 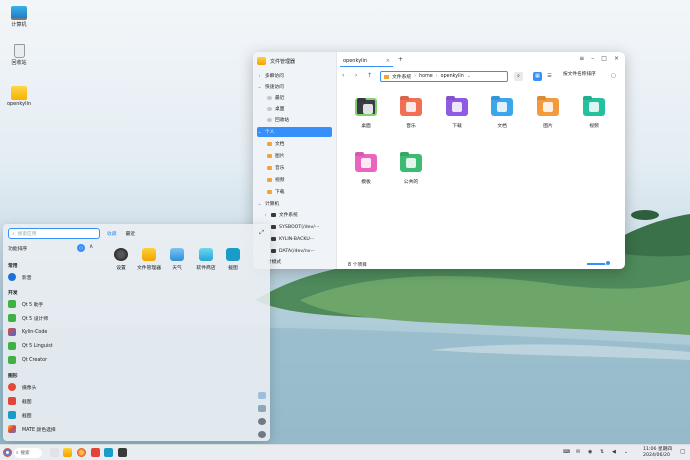 I want to click on sidebar-group-computer: ⌄ 计算机, so click(x=294, y=204).